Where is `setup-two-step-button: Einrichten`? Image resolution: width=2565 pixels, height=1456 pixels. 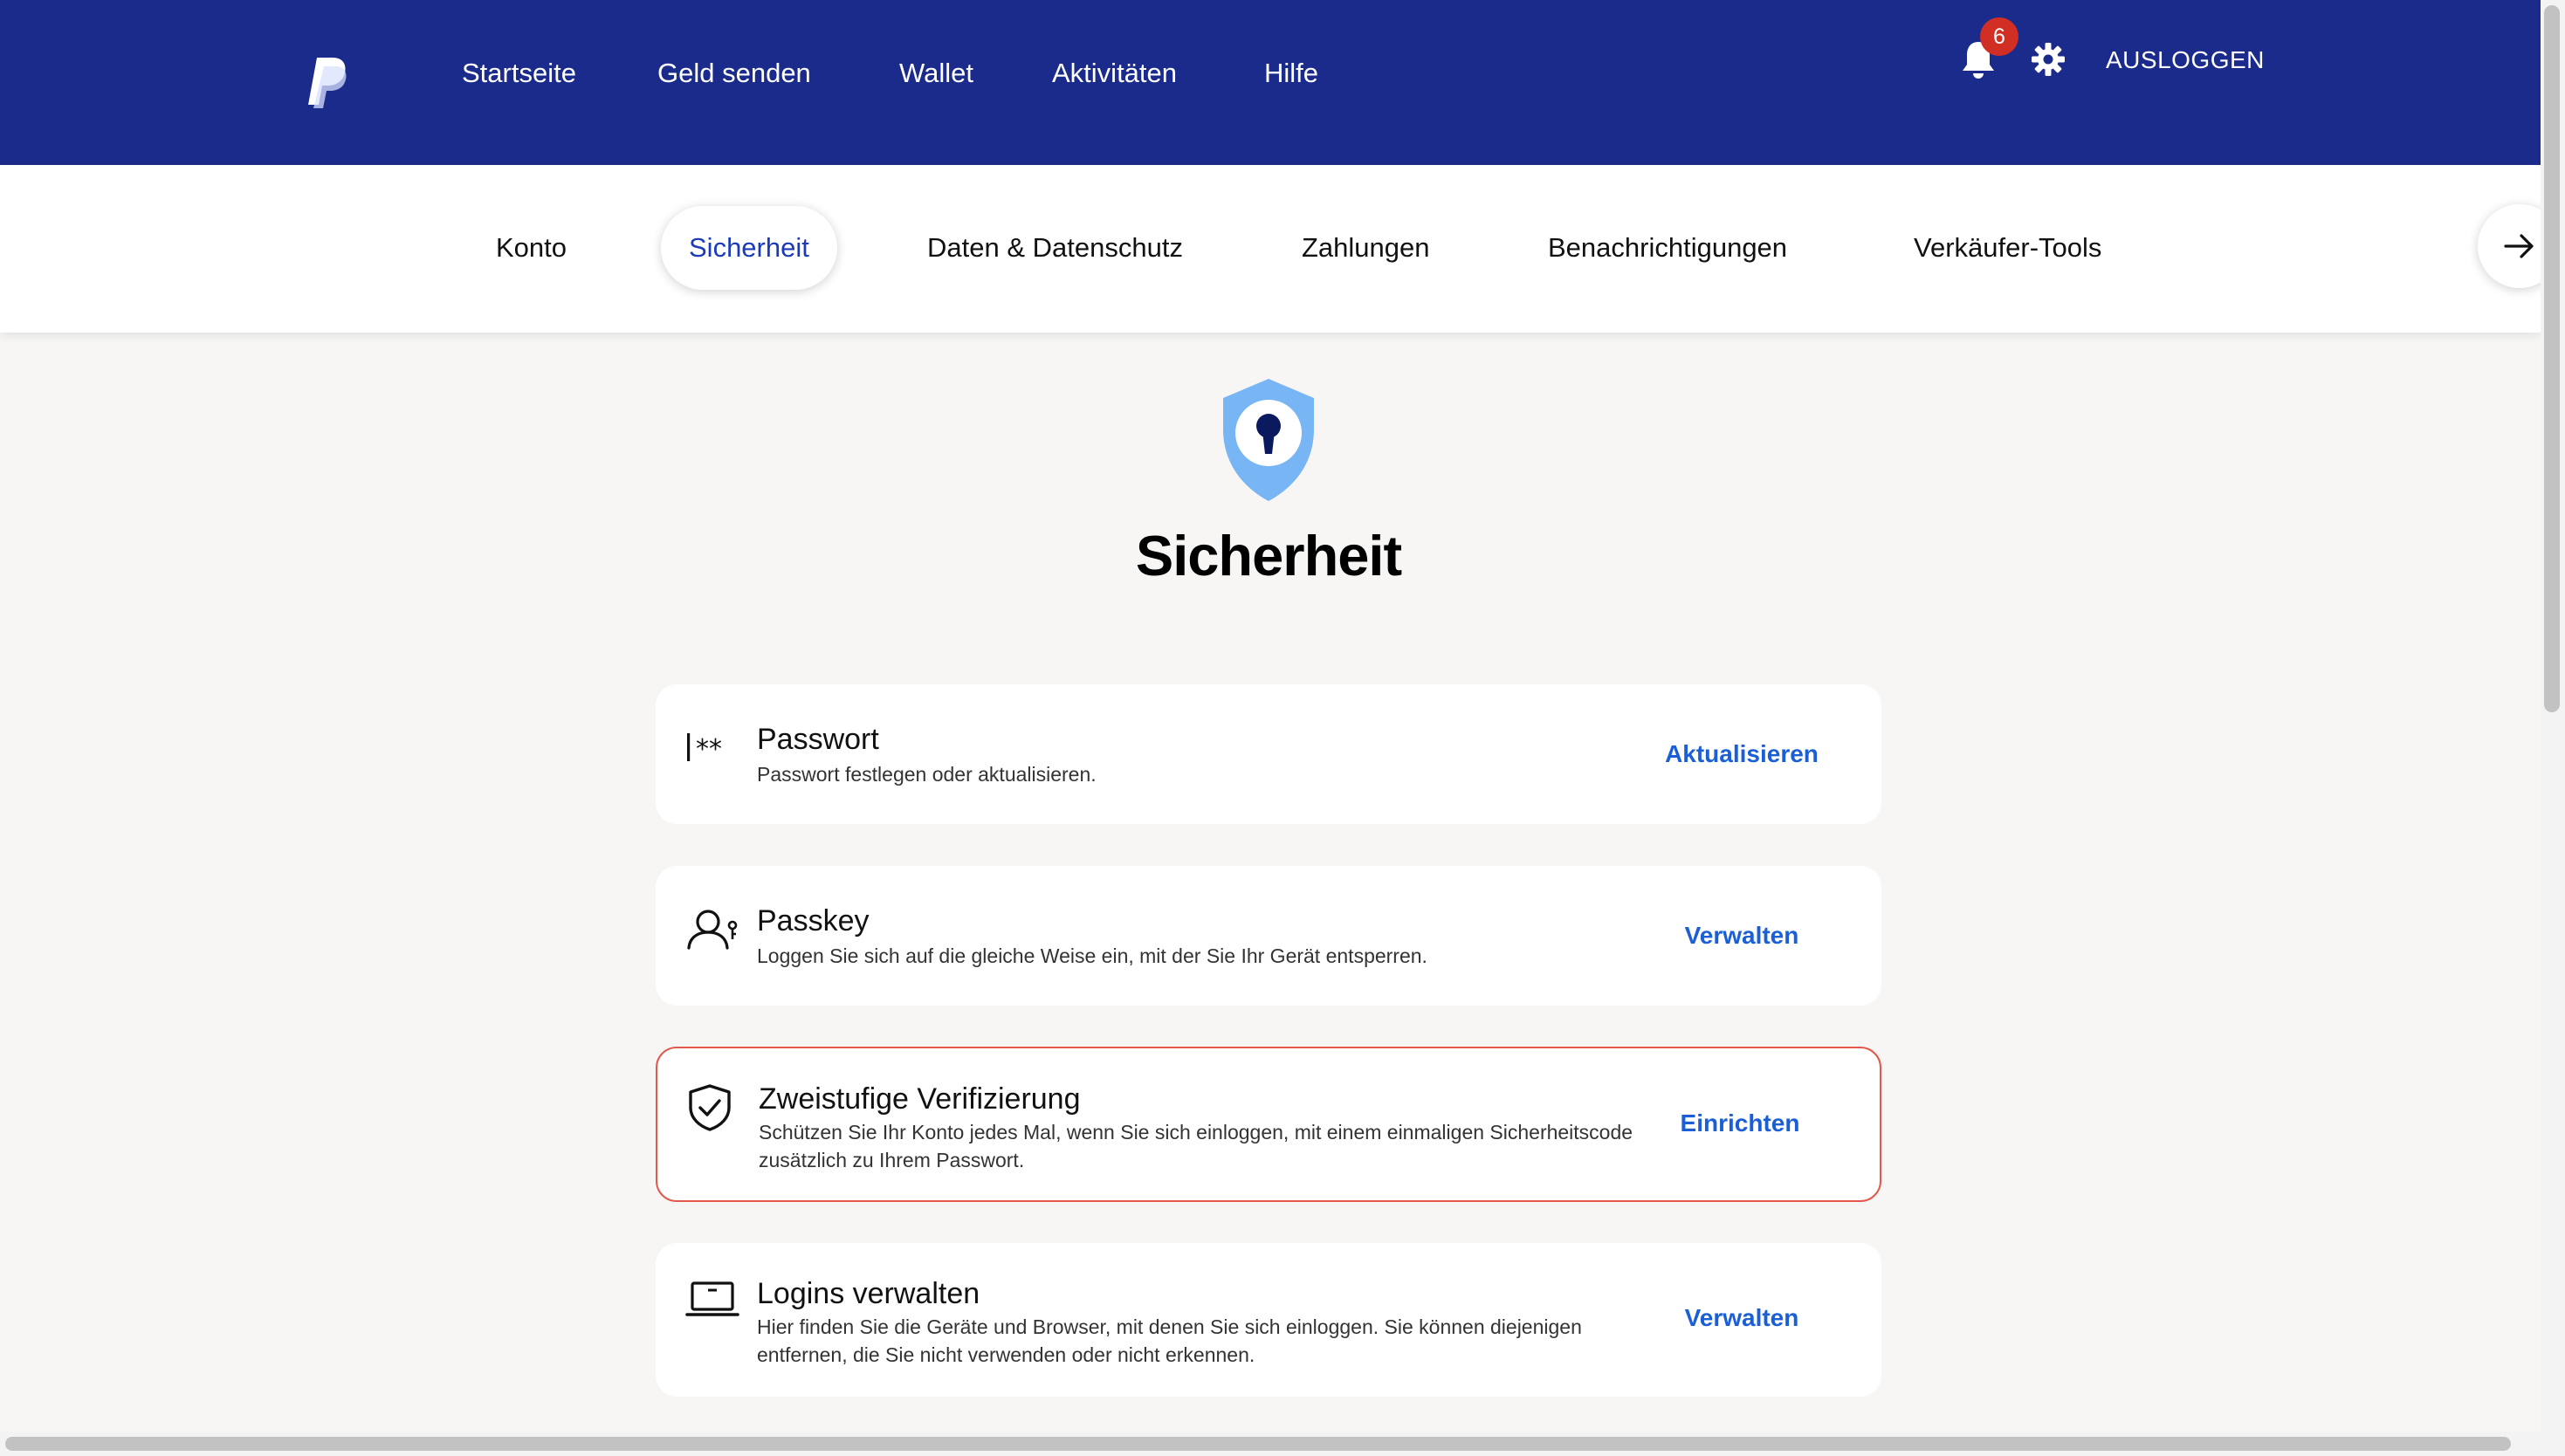
setup-two-step-button: Einrichten is located at coordinates (1740, 1123).